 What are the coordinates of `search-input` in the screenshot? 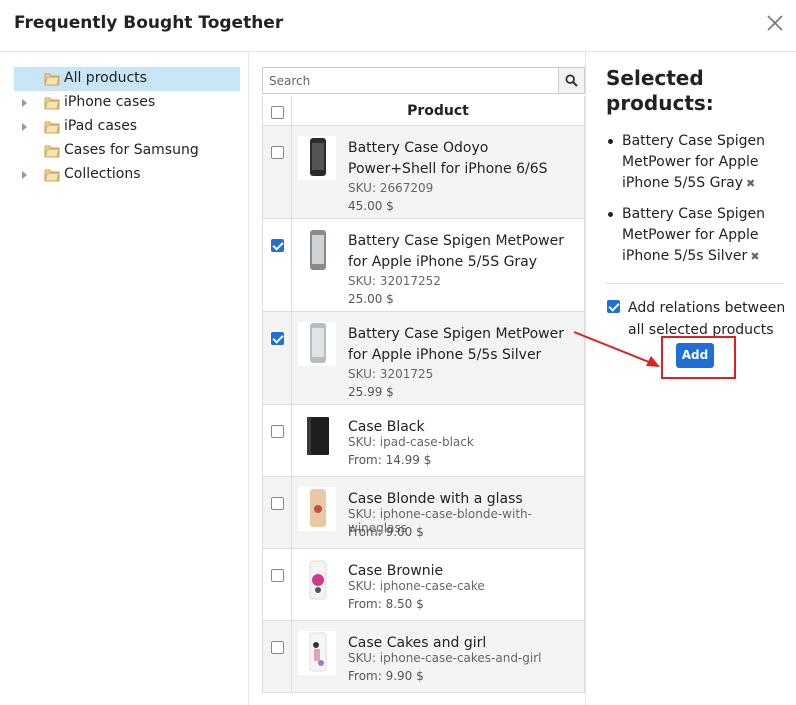 It's located at (411, 80).